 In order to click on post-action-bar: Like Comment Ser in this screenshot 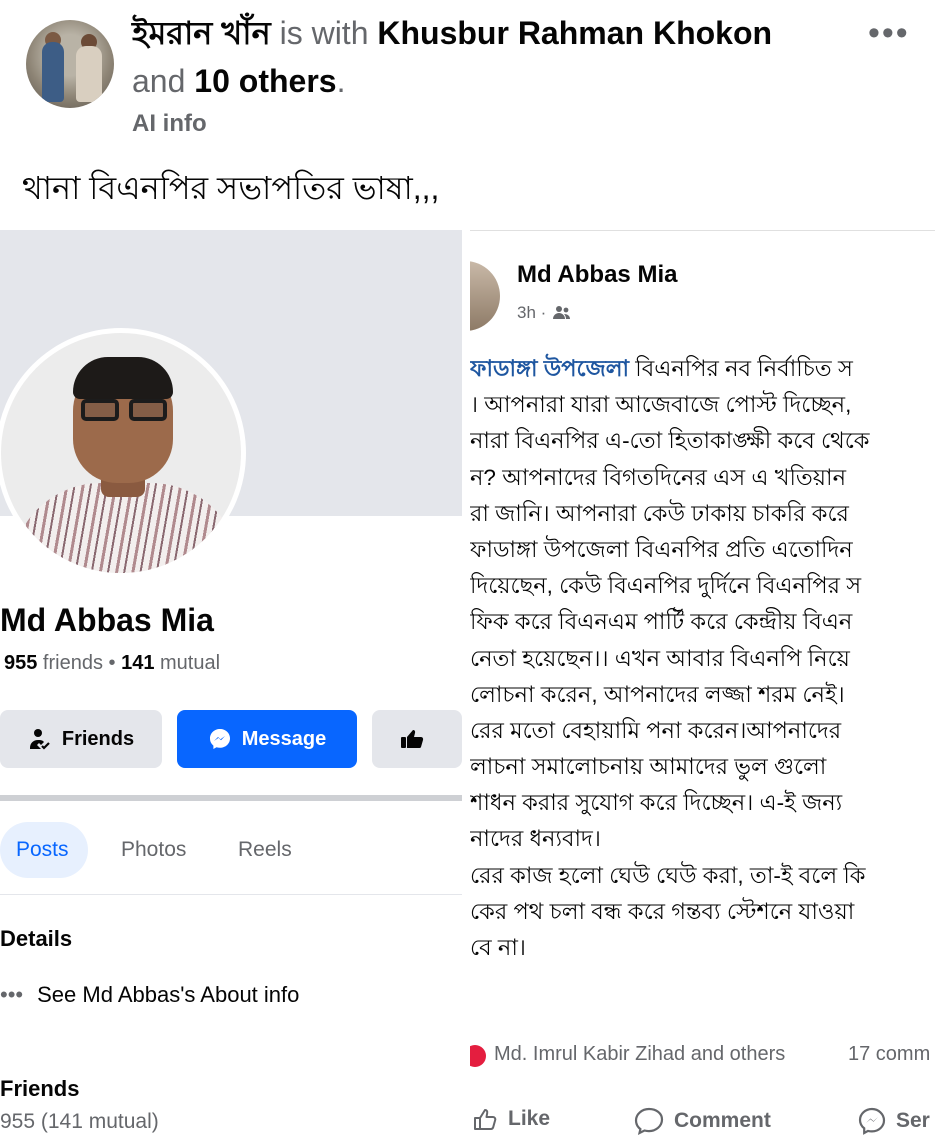, I will do `click(702, 1123)`.